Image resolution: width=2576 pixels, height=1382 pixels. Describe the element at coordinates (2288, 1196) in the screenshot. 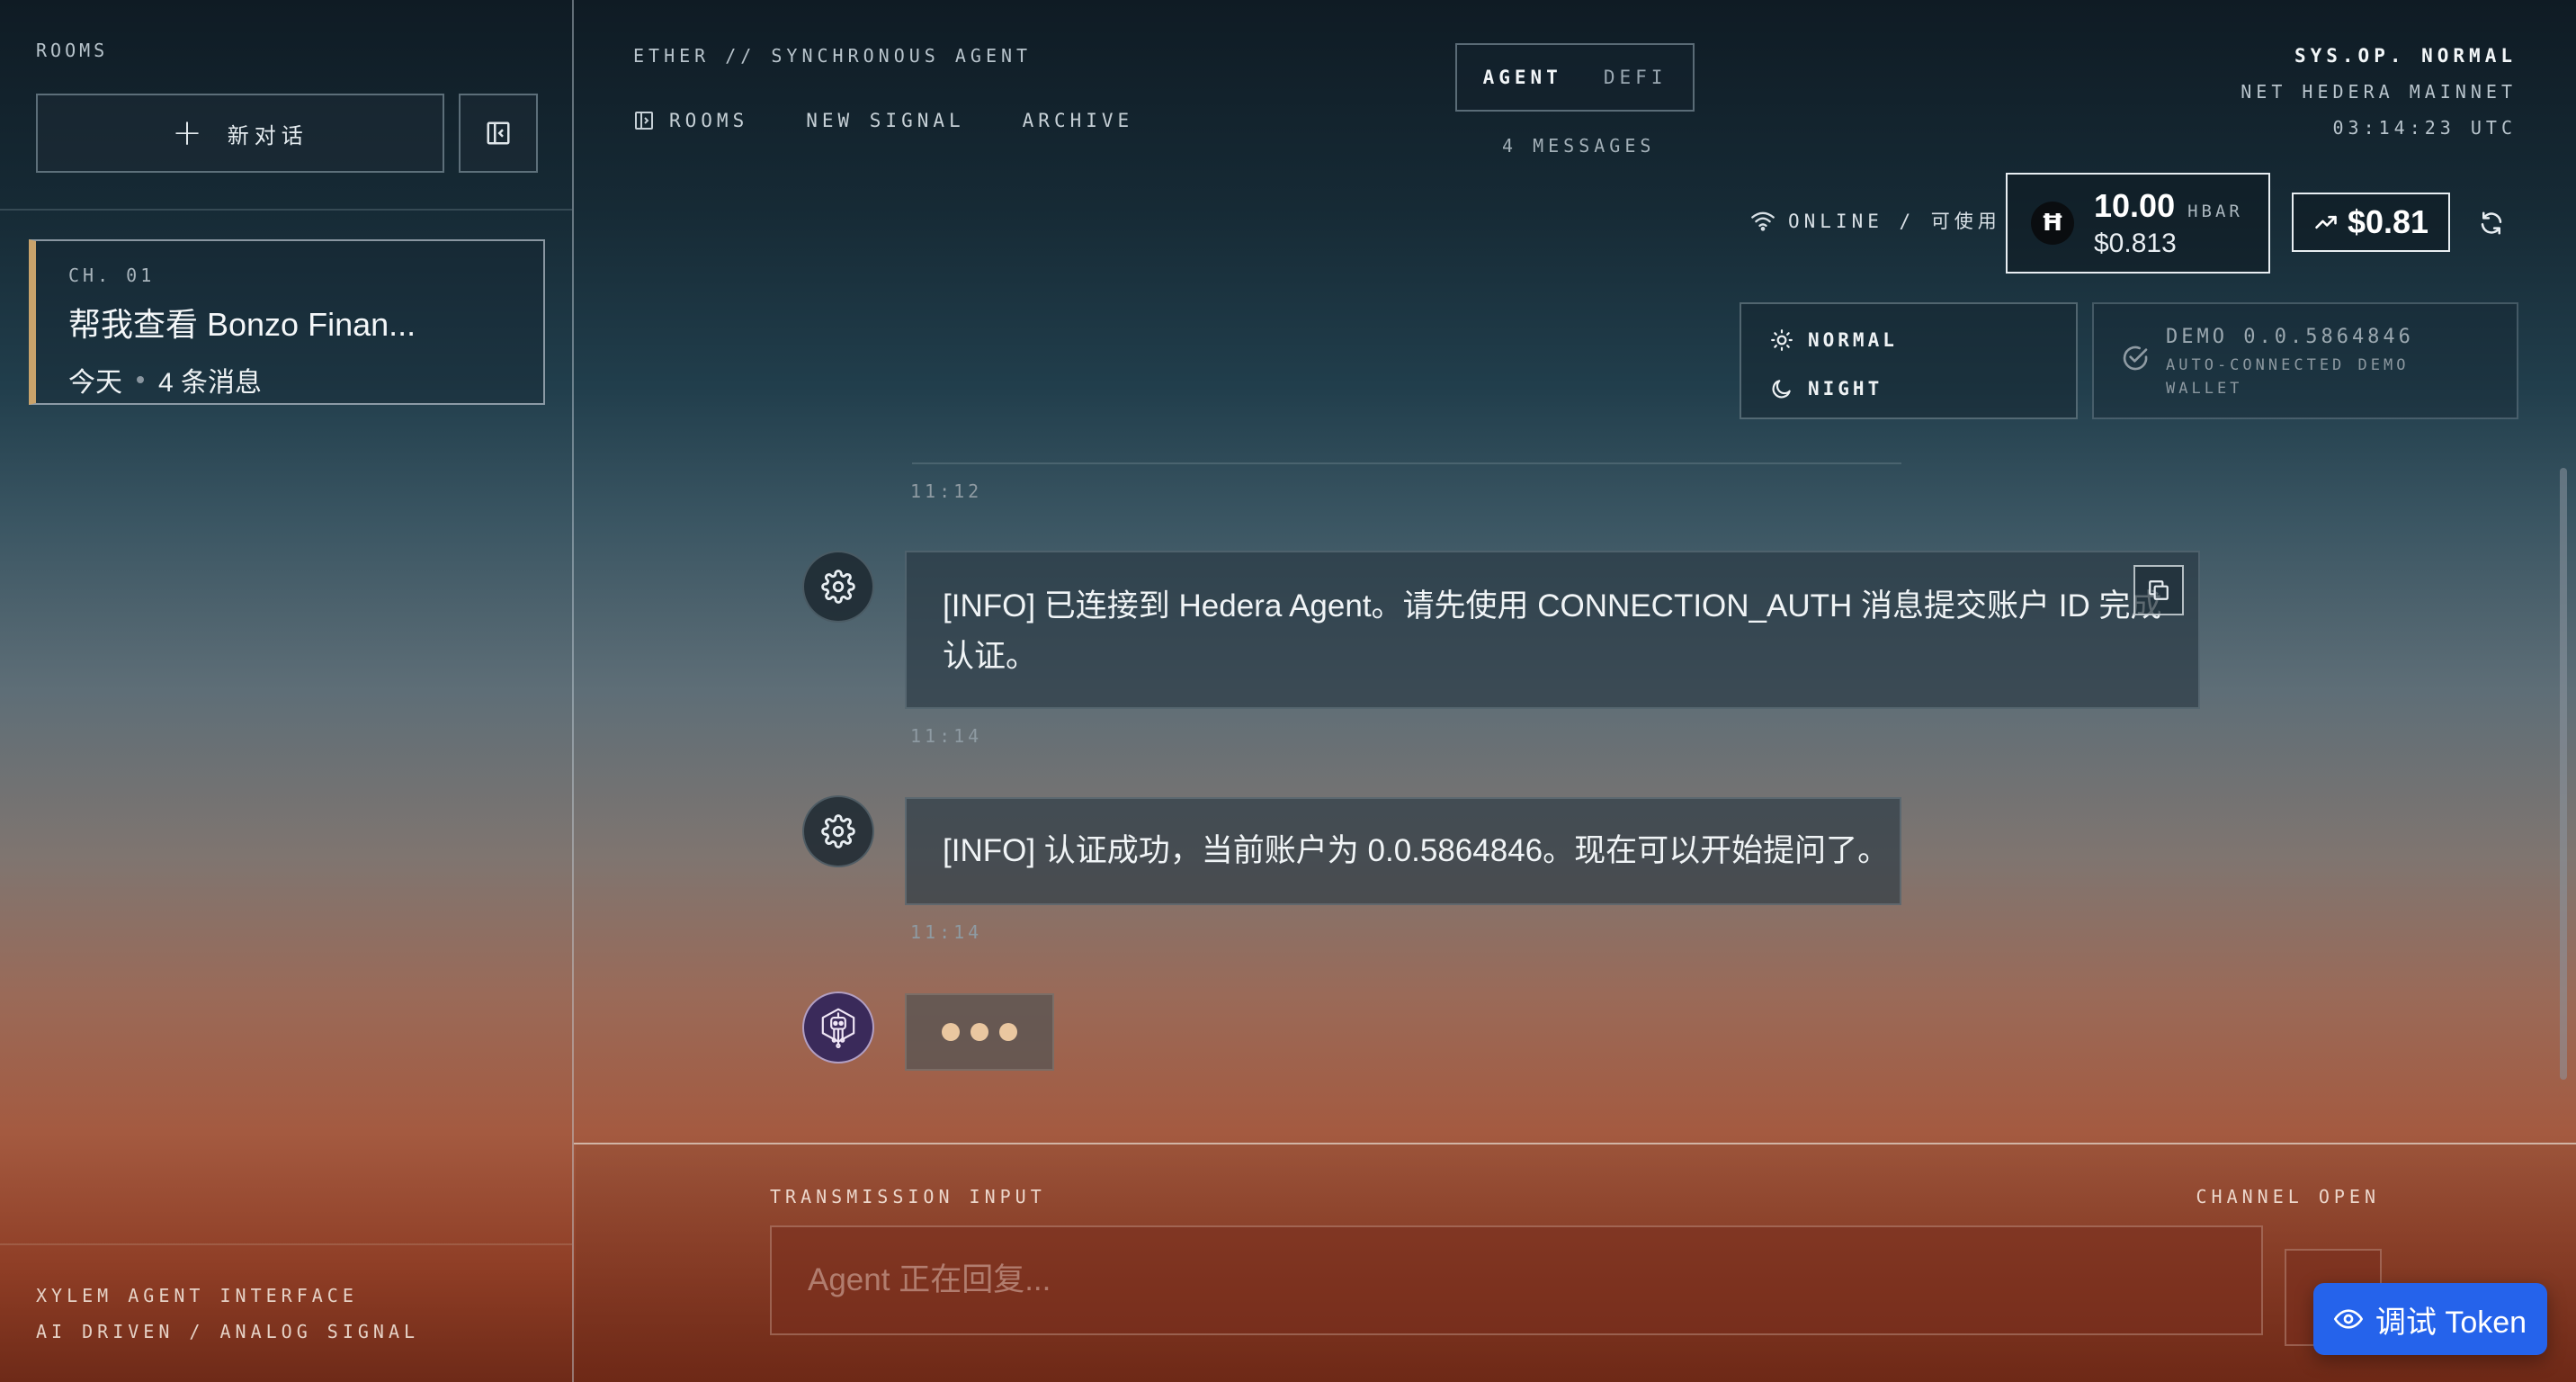

I see `channel-status: CHANNEL OPEN` at that location.